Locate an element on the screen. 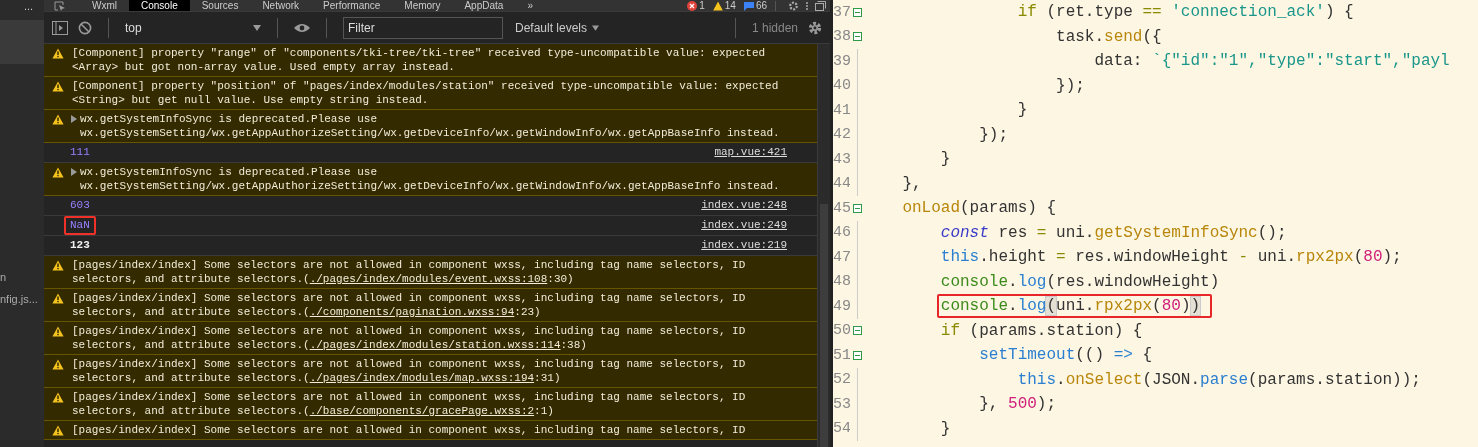  devtools-tab: Console is located at coordinates (159, 5).